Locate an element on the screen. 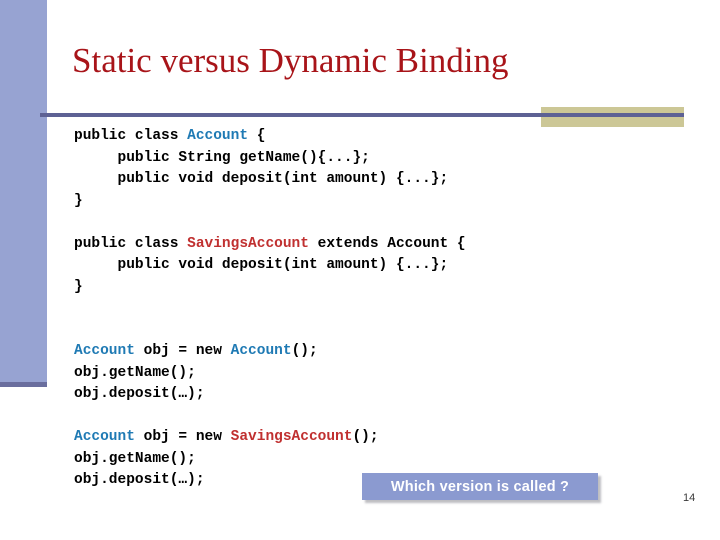 This screenshot has width=720, height=540. code-line: Account obj = new Account(); is located at coordinates (374, 352).